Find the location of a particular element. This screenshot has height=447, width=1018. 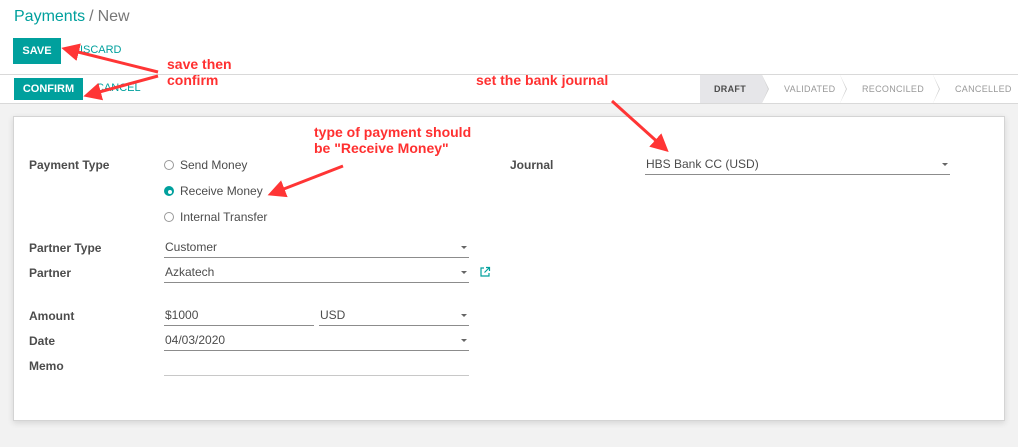

breadcrumb: Payments / New is located at coordinates (72, 17).